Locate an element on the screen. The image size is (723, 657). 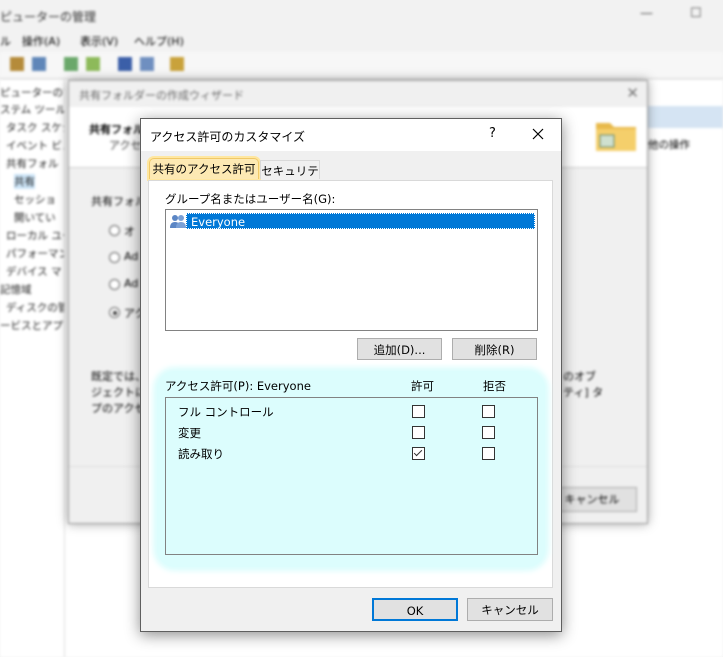
tree-item: ービスとアプリ is located at coordinates (37, 325).